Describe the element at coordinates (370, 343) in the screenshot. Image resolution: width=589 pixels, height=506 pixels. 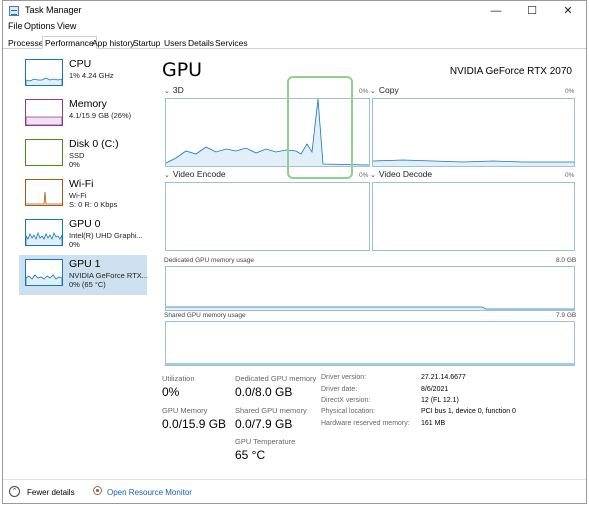
I see `shared-memory-graph` at that location.